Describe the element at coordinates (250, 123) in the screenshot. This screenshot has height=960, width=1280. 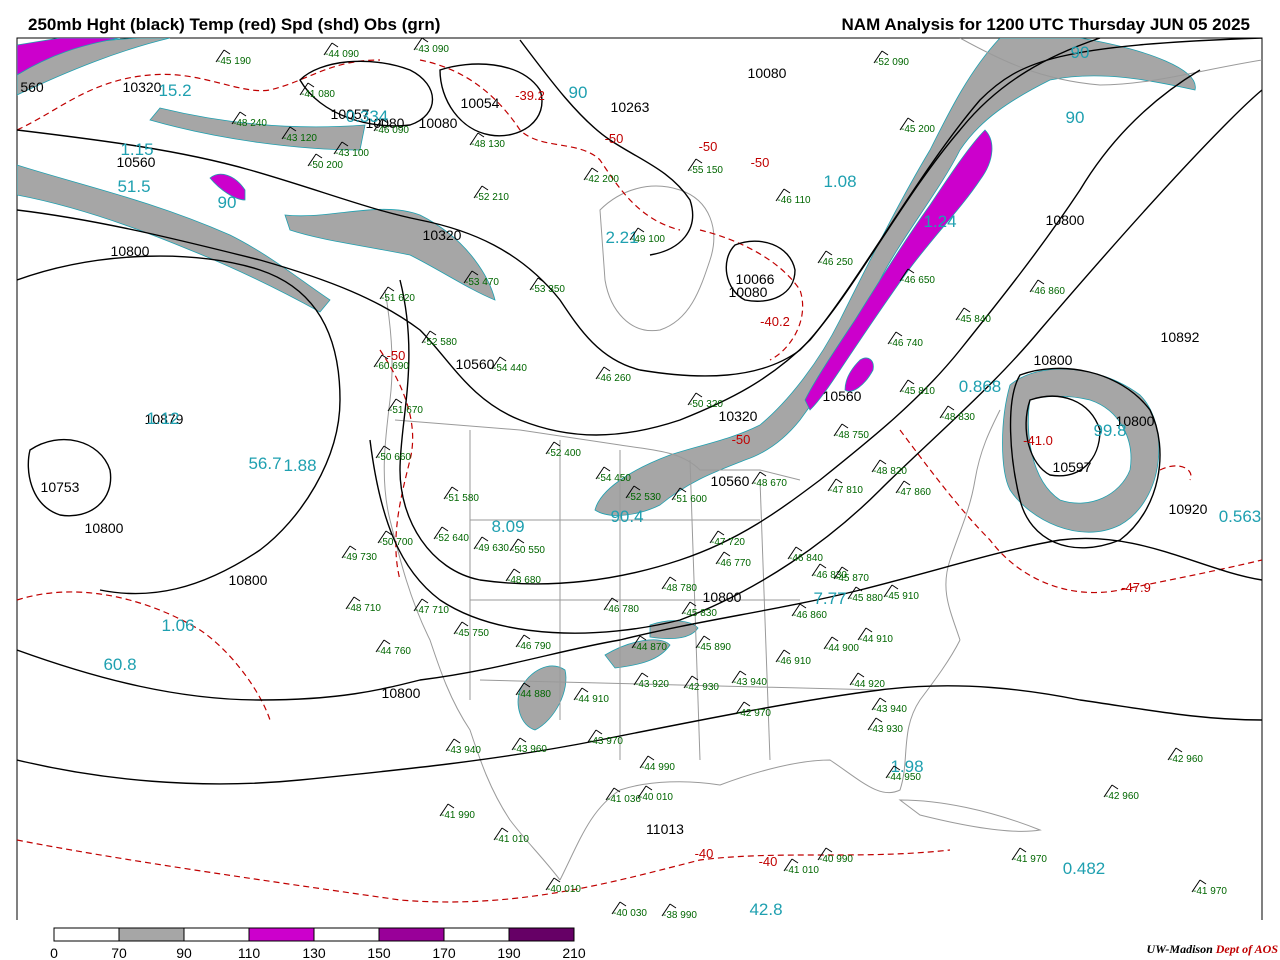
I see `observation-label: -48 240` at that location.